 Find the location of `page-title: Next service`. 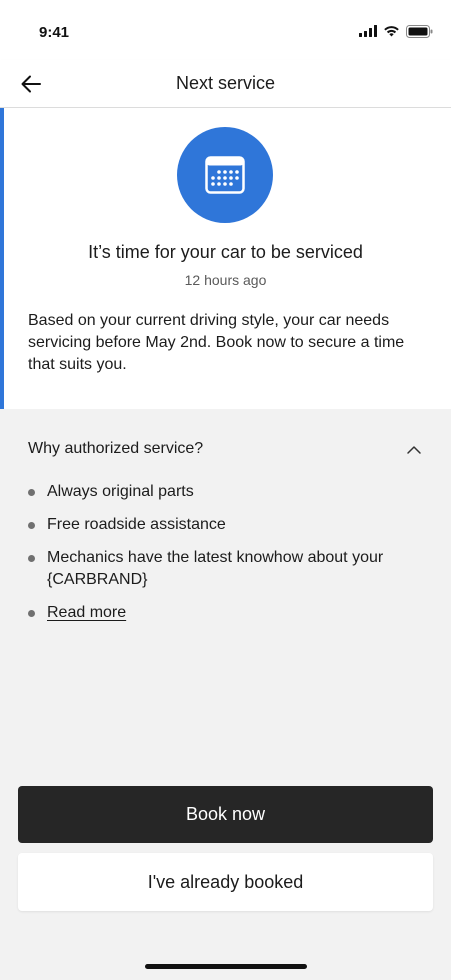

page-title: Next service is located at coordinates (225, 83).